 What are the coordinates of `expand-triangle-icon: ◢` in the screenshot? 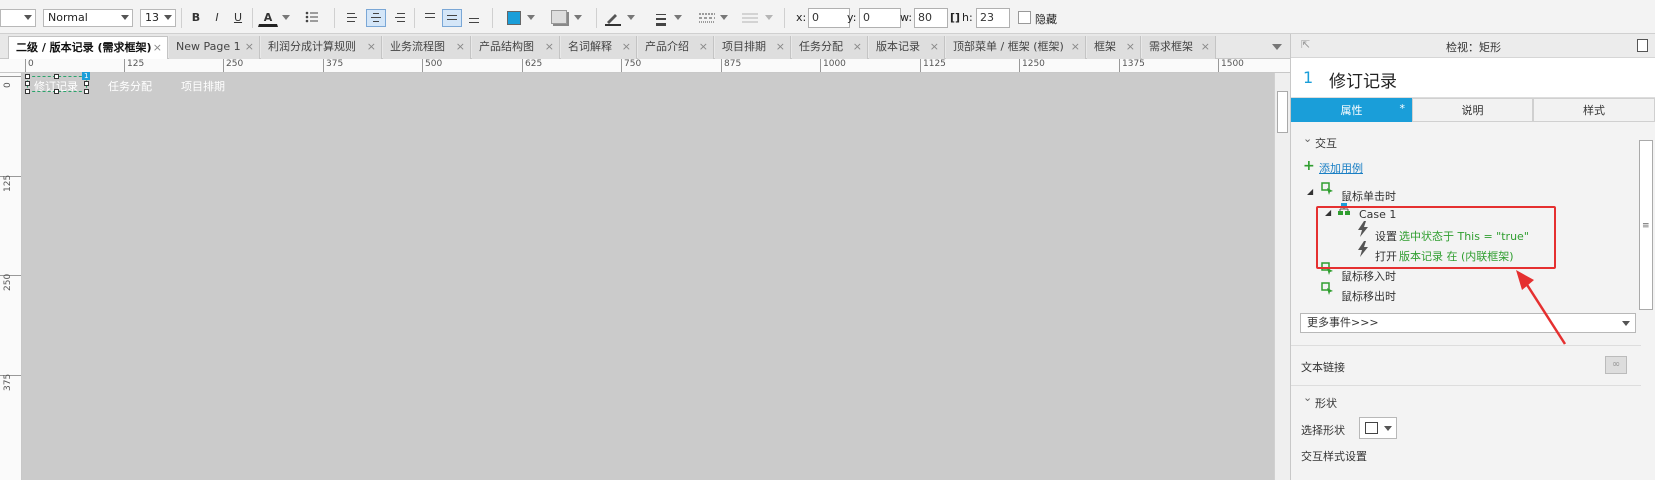 It's located at (1310, 191).